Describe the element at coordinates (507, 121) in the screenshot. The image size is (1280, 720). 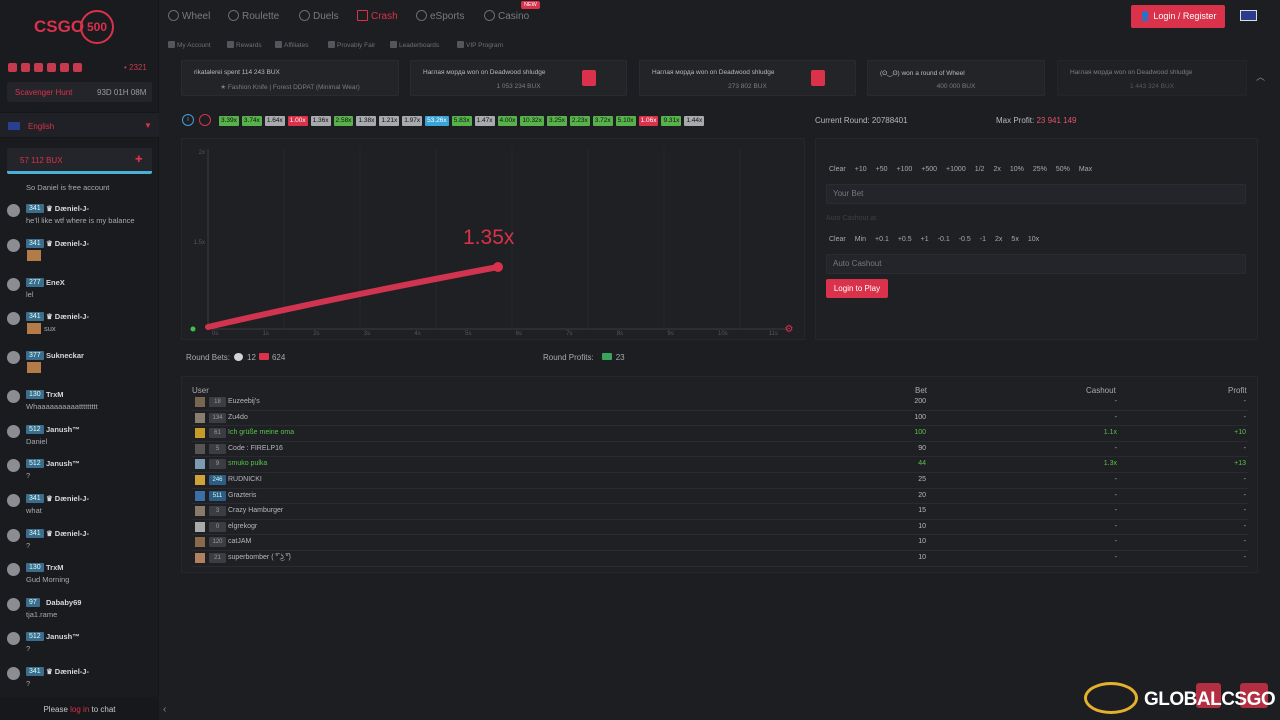
I see `history-multiplier: 4.00x` at that location.